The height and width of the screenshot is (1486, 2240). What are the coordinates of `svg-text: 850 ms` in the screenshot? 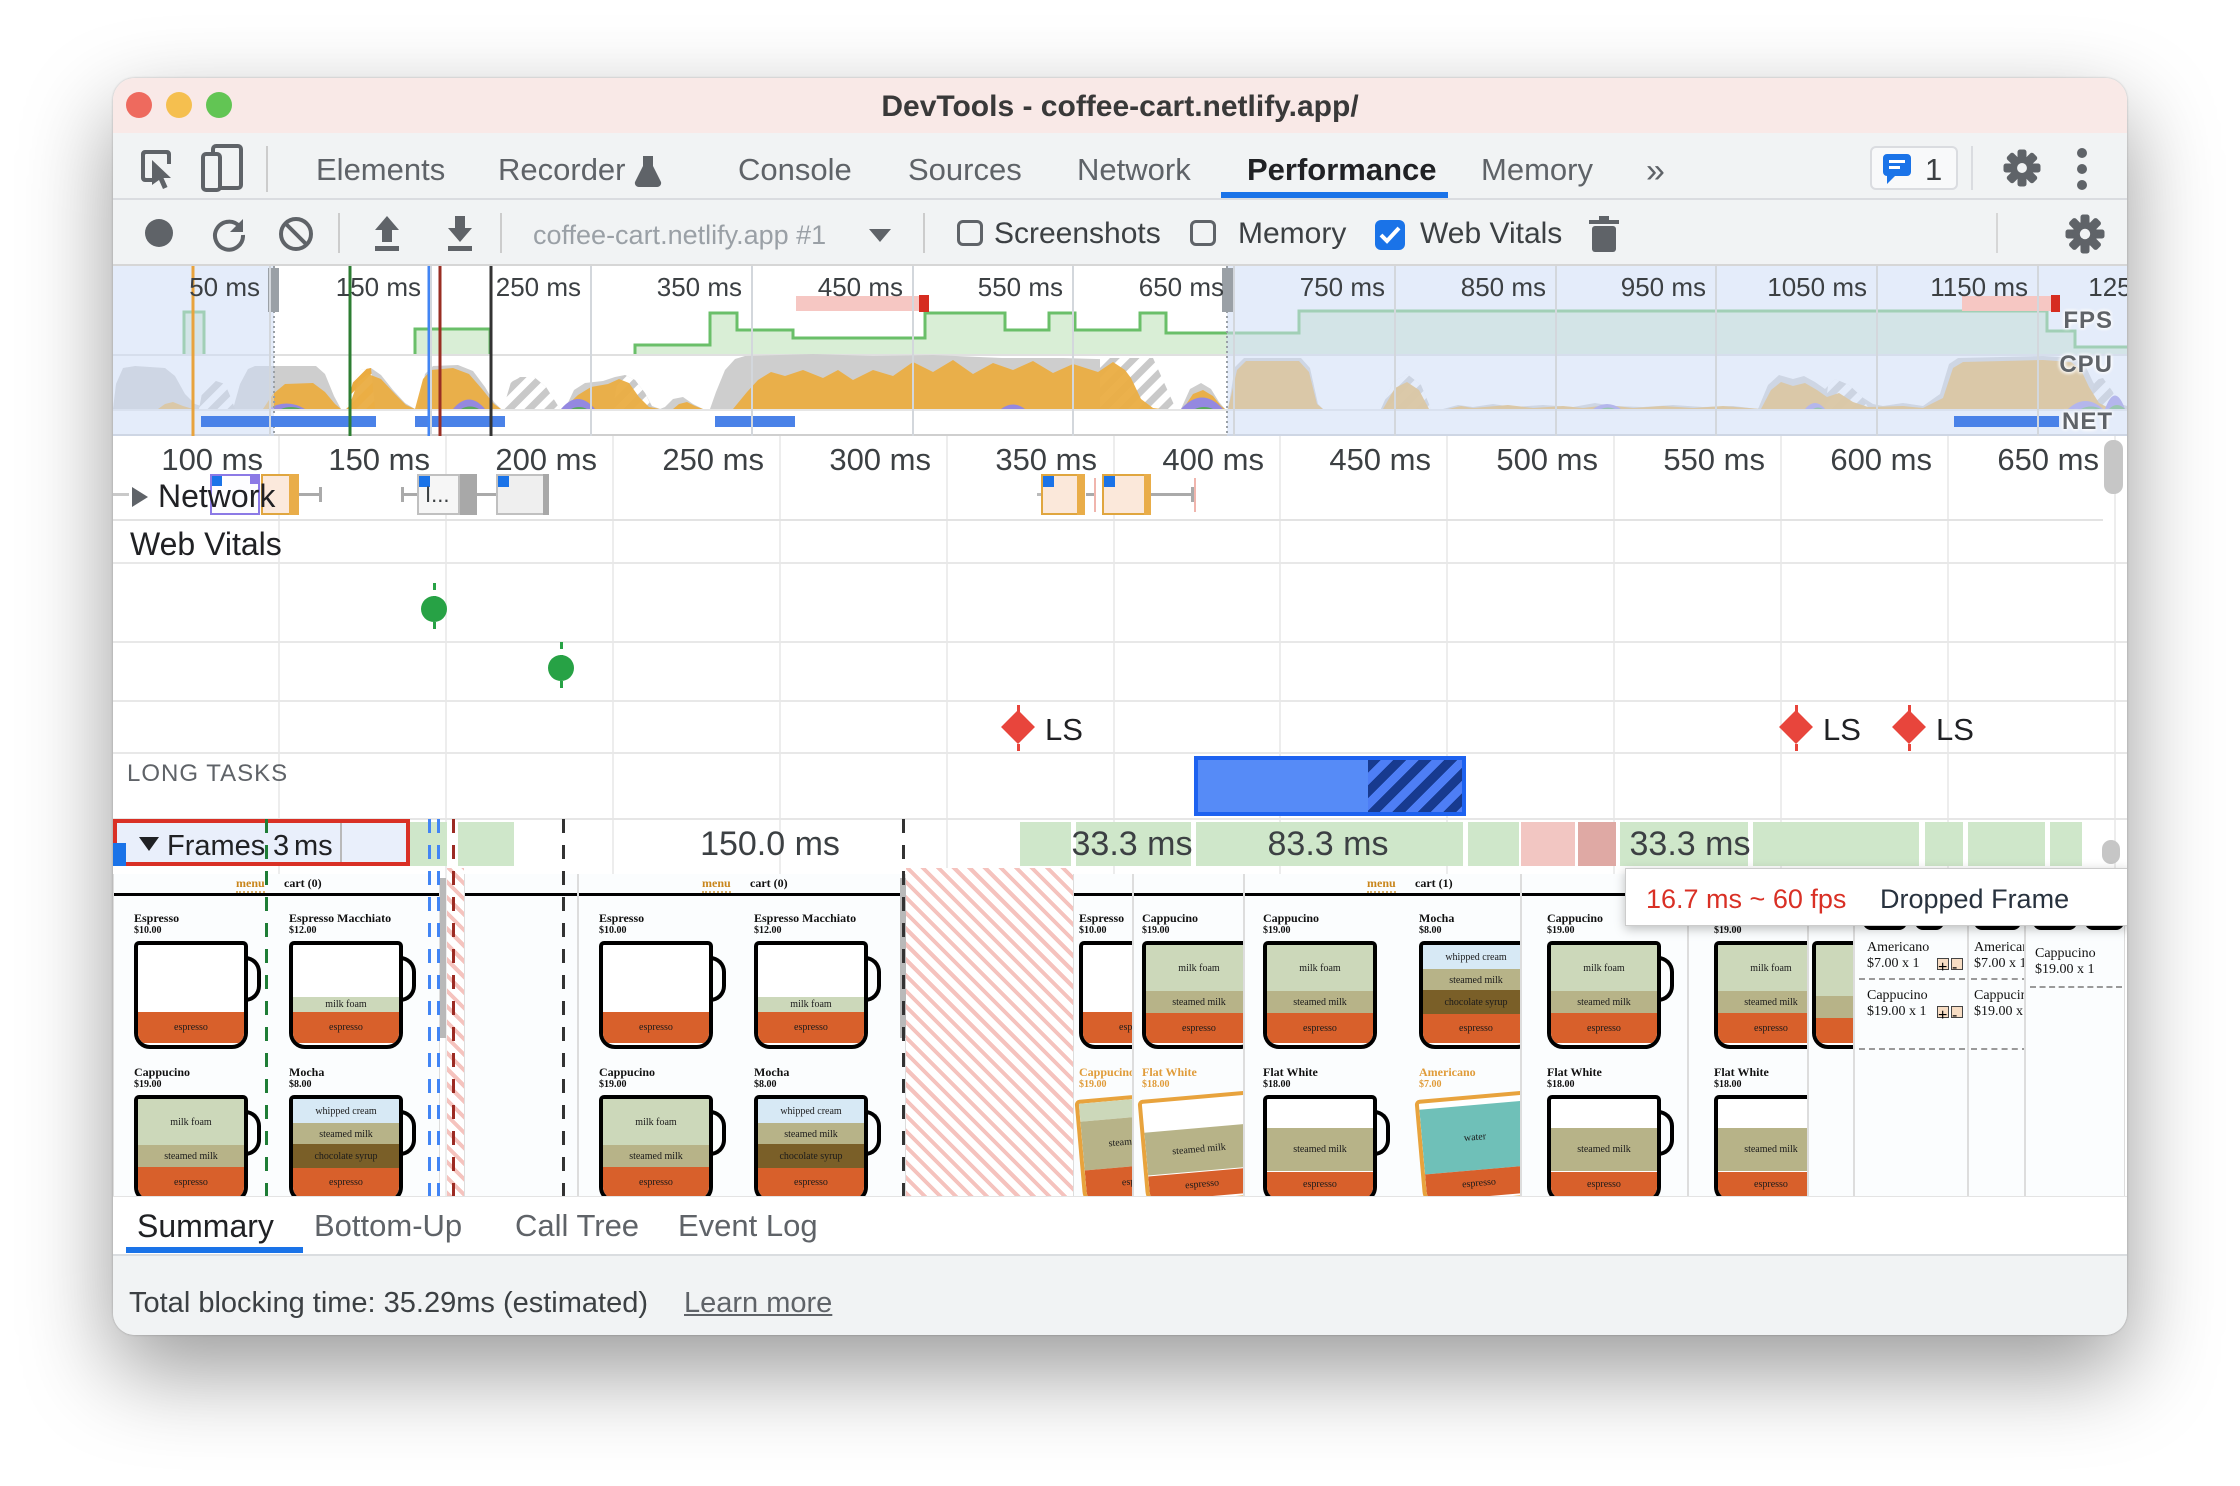 It's located at (1503, 287).